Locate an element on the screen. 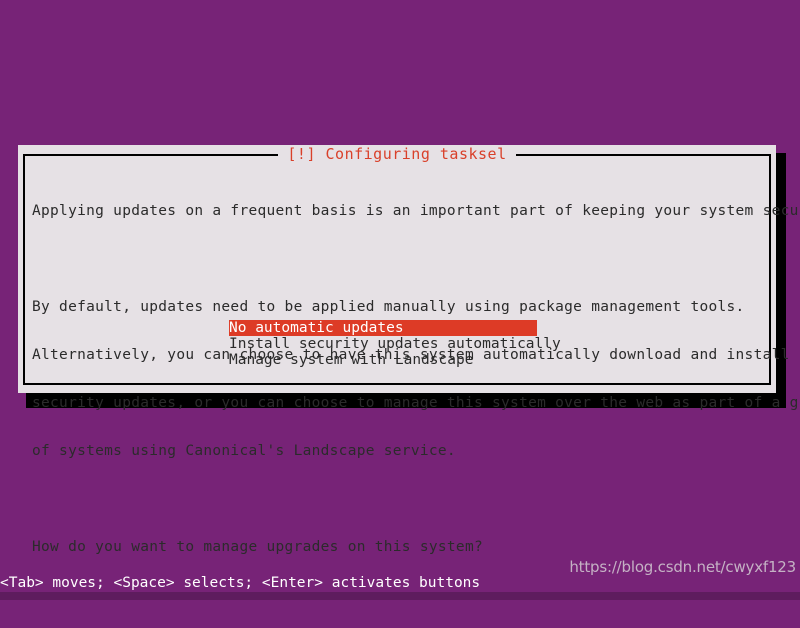 This screenshot has width=800, height=628. bottom-edge-strip is located at coordinates (400, 596).